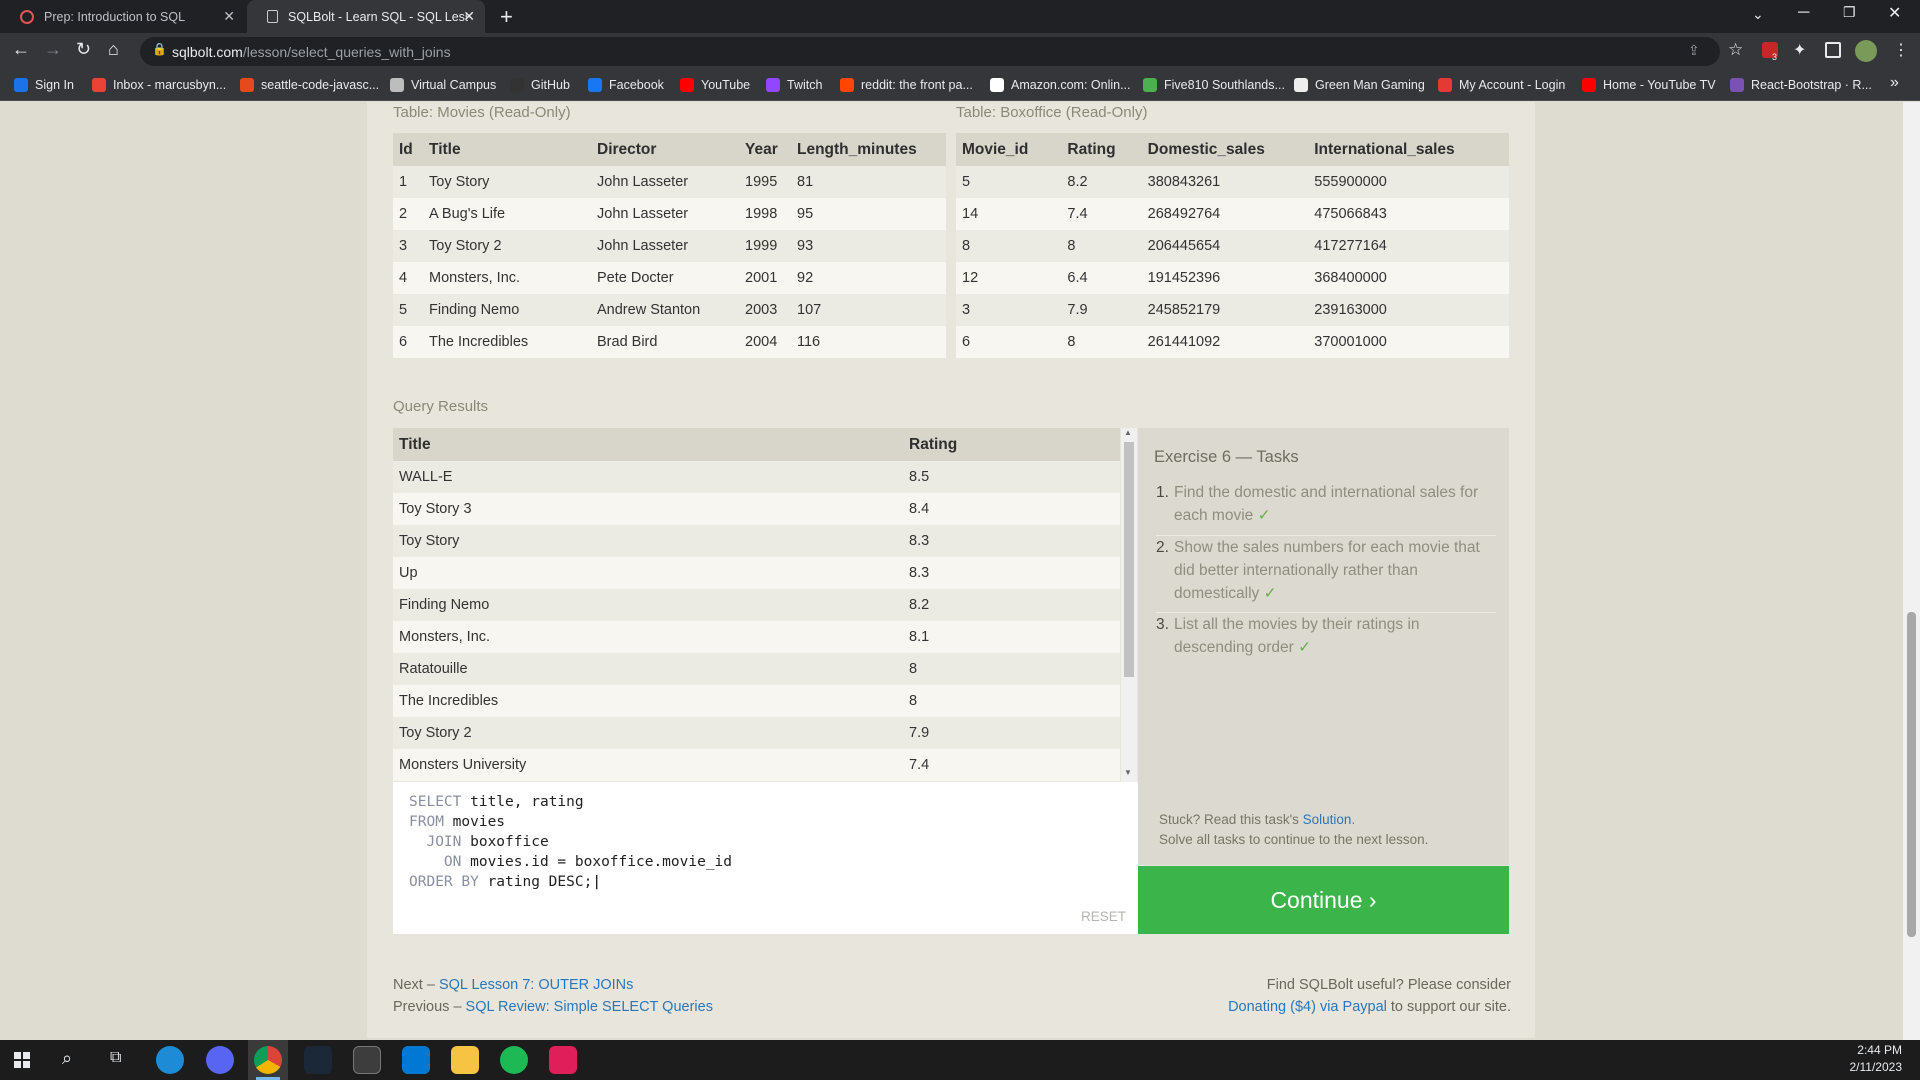 The width and height of the screenshot is (1920, 1080). What do you see at coordinates (115, 1058) in the screenshot?
I see `task-view-icon: ⧉` at bounding box center [115, 1058].